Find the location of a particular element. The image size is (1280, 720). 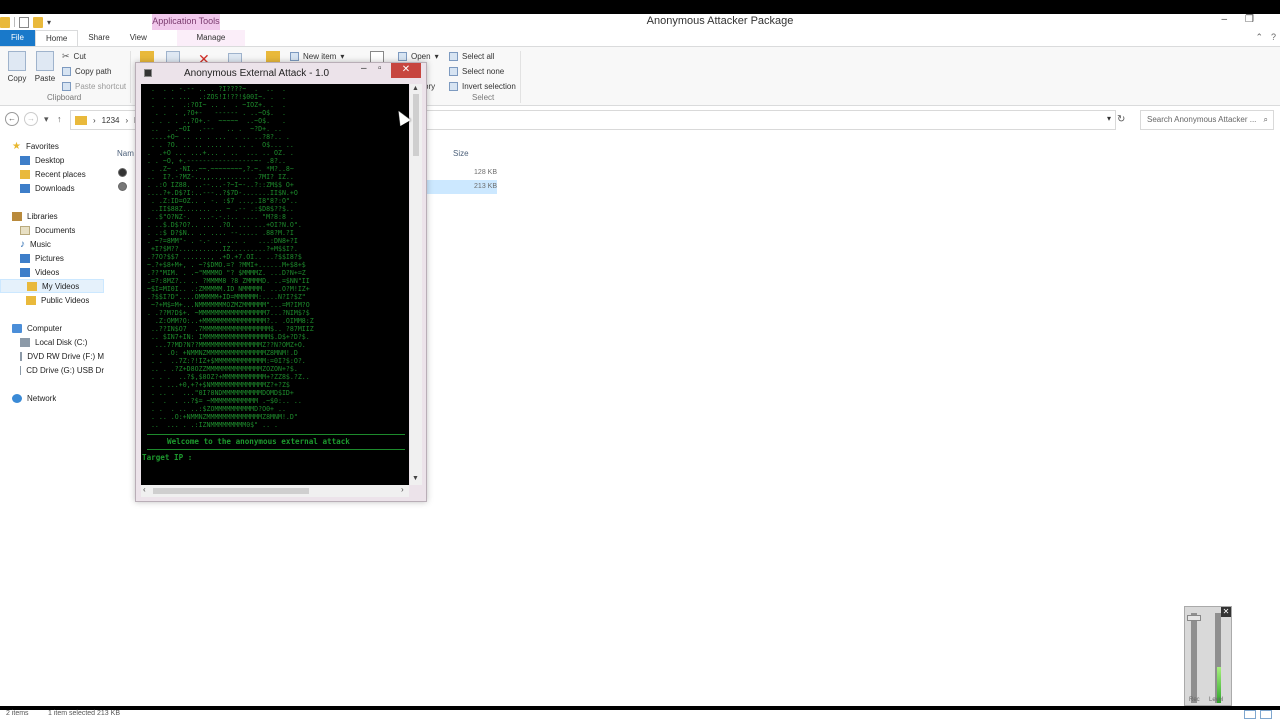

console-horizontal-scrollbar: ‹ › is located at coordinates (275, 491).